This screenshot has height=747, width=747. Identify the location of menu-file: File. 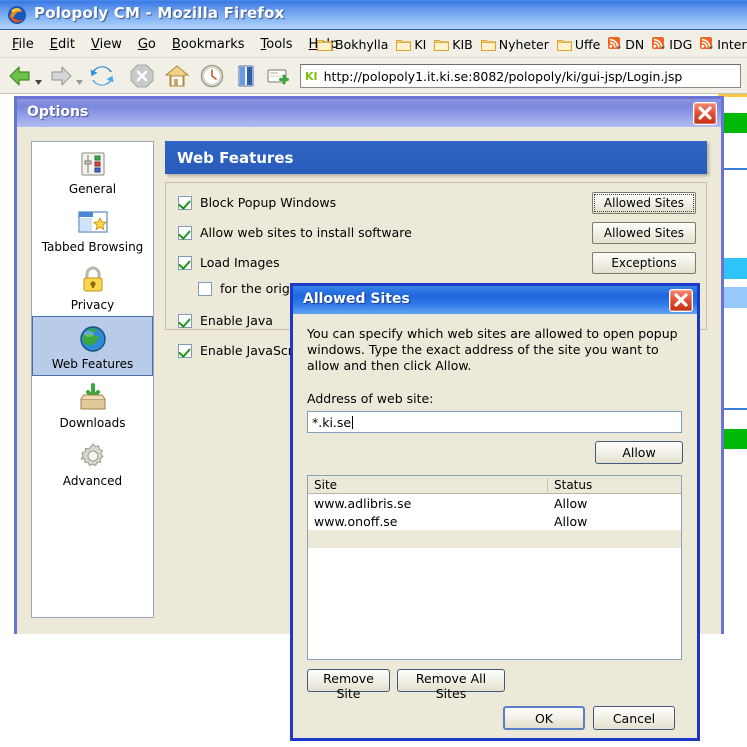
(23, 44).